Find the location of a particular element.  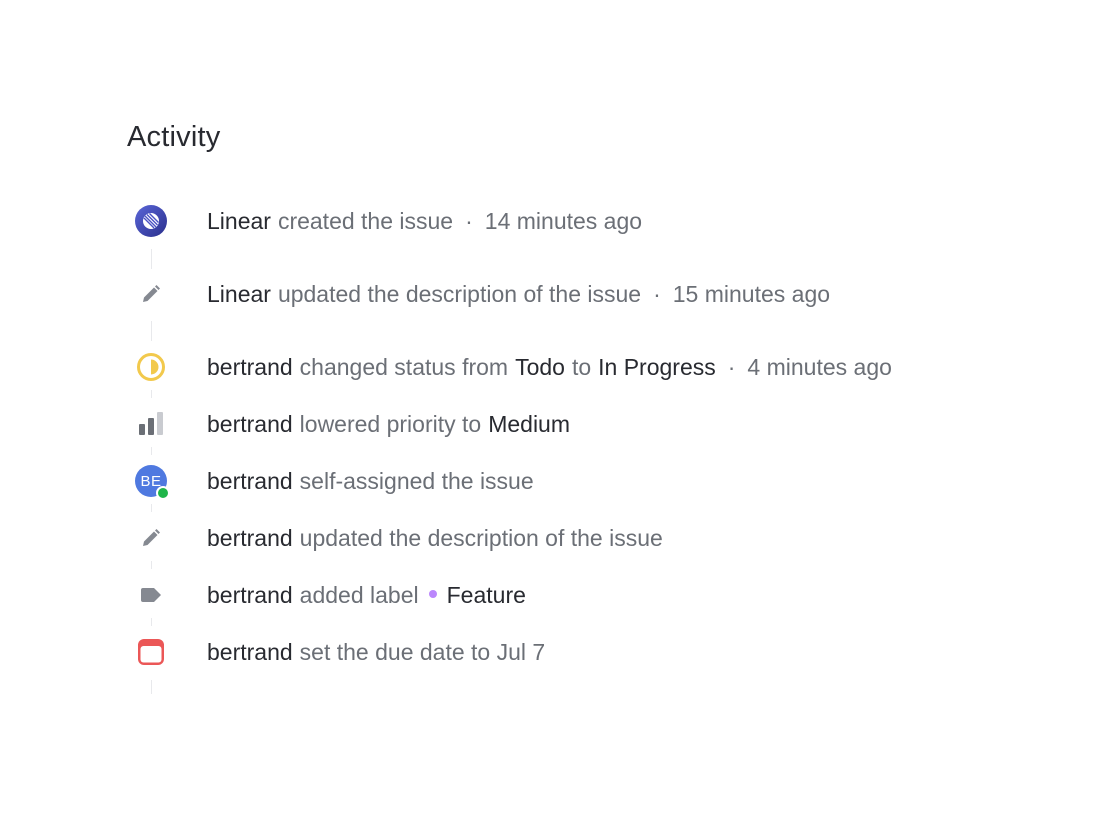

activity-action: added label is located at coordinates (359, 594).